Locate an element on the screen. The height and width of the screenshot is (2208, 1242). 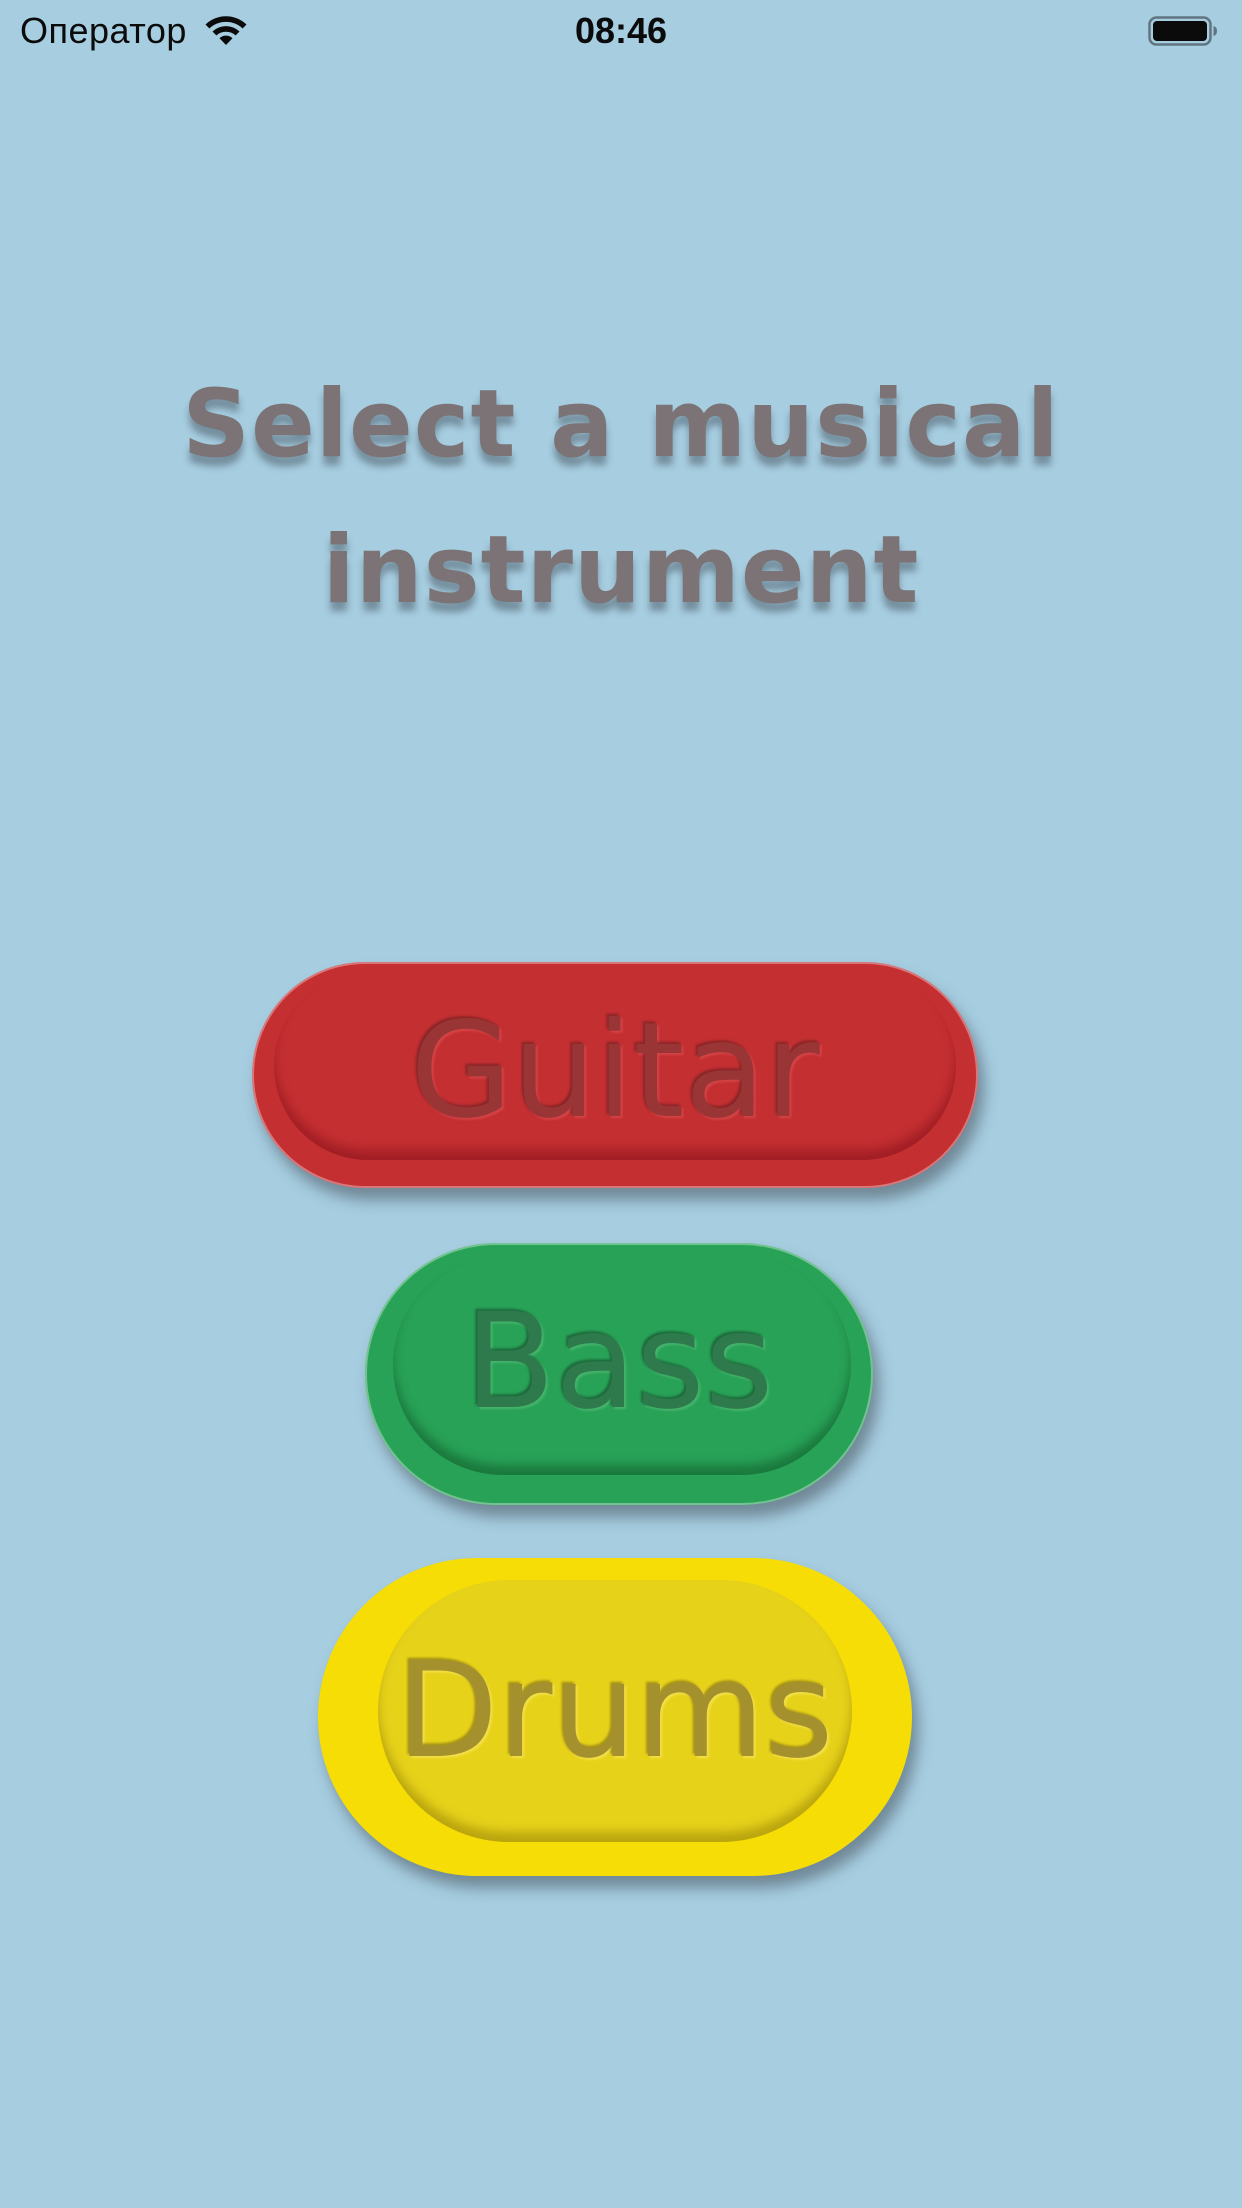
status-bar: Оператор 08:46 is located at coordinates (621, 31).